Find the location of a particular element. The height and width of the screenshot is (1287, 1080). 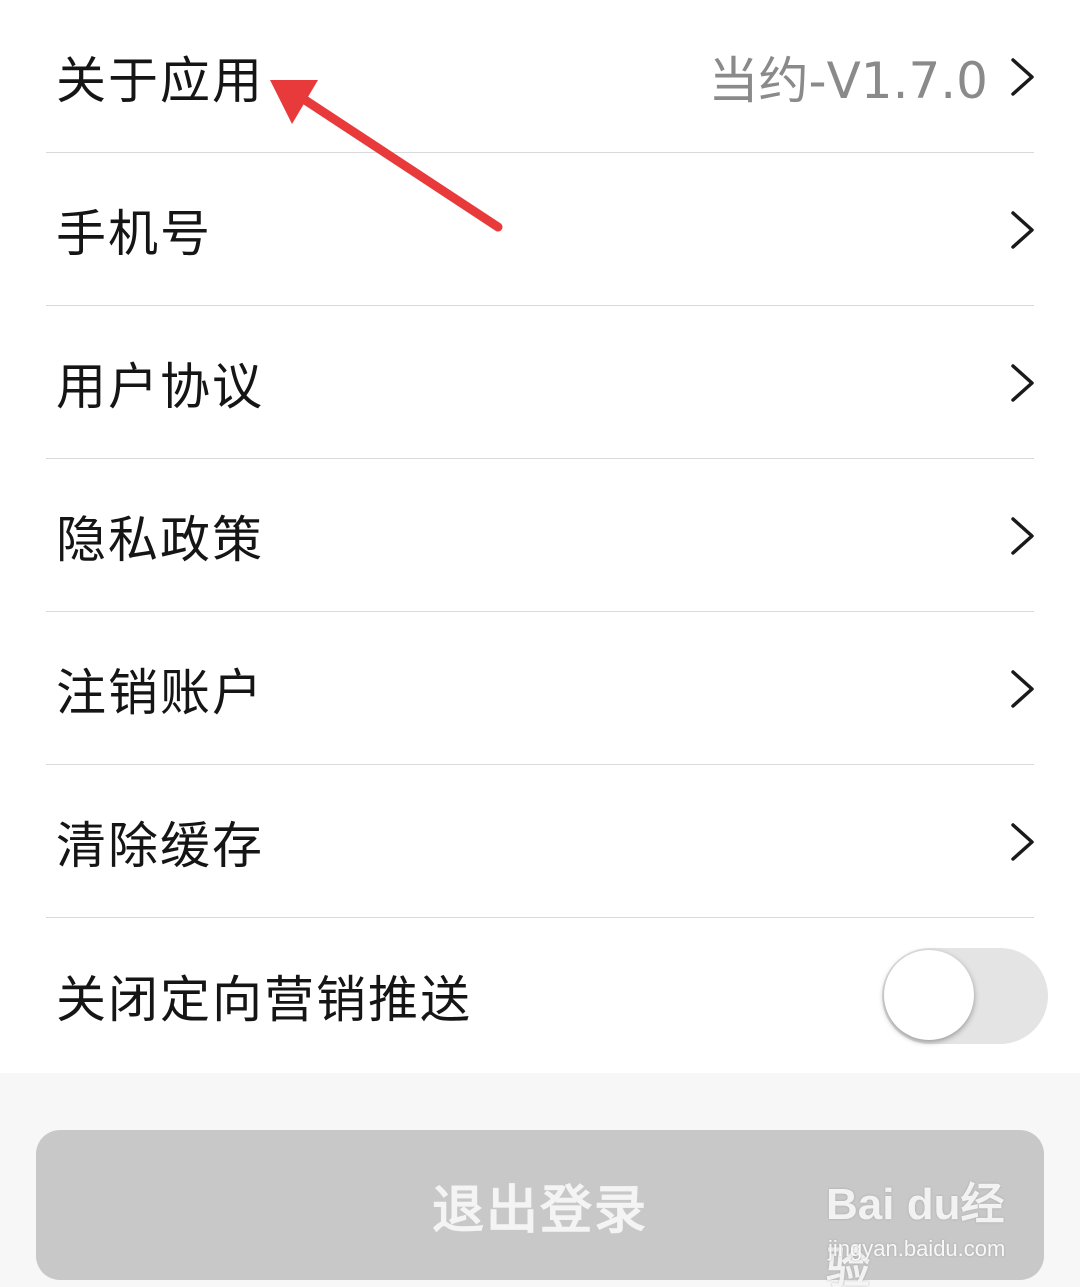

settings-item-privacy-policy: 隐私政策 is located at coordinates (540, 535).